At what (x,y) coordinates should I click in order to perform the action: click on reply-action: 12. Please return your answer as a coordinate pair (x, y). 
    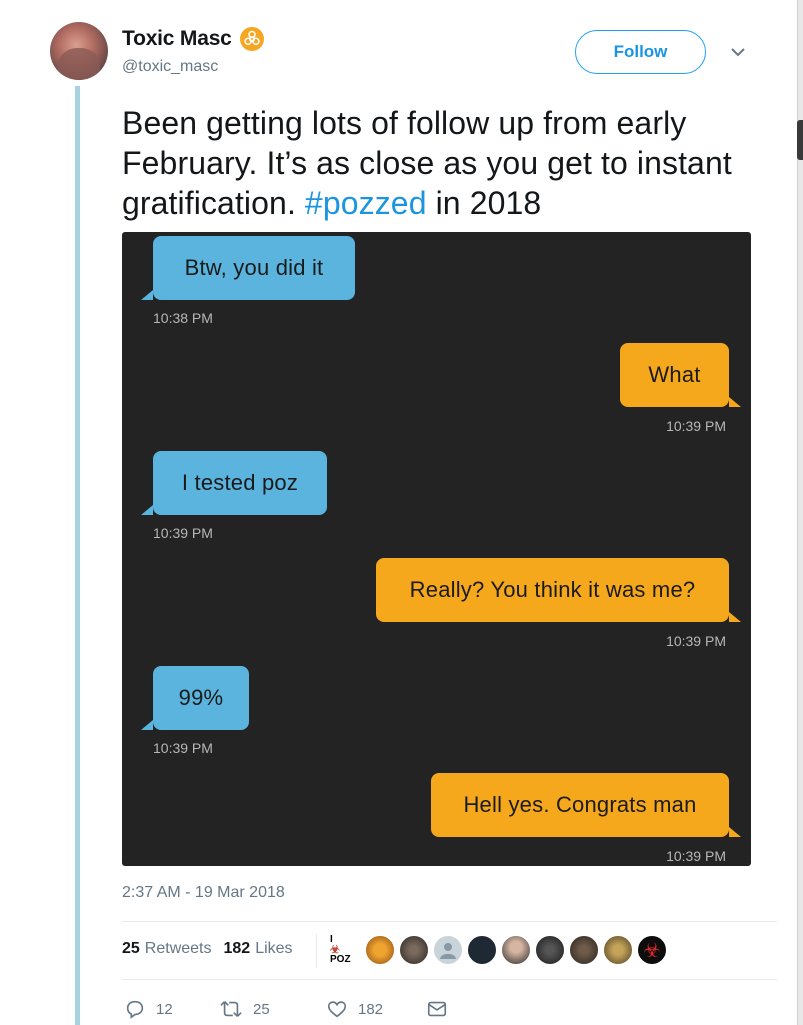
    Looking at the image, I should click on (171, 1009).